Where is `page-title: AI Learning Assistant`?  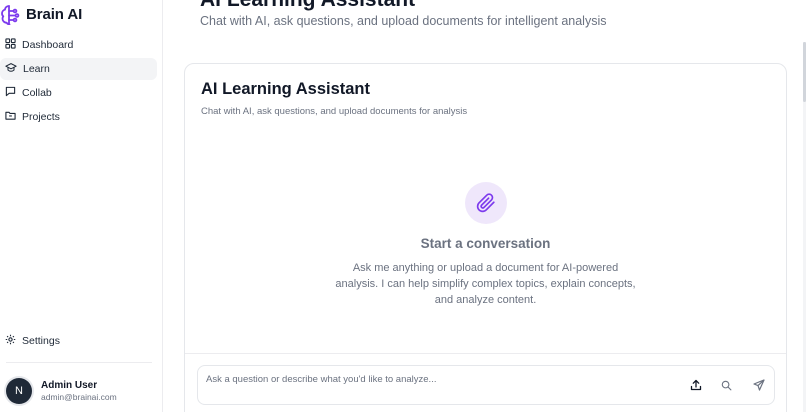 page-title: AI Learning Assistant is located at coordinates (307, 6).